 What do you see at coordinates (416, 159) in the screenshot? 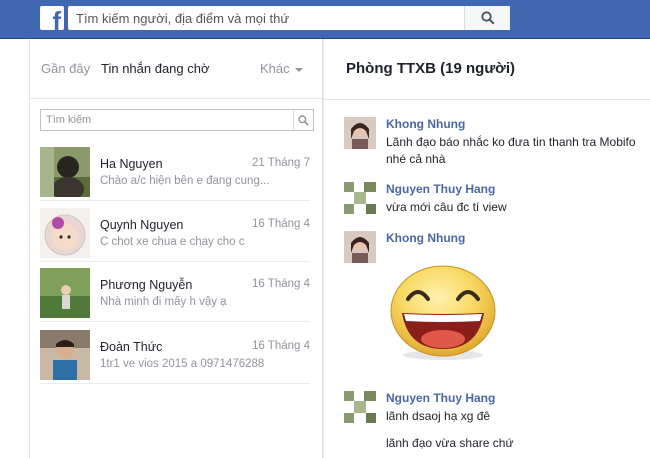
I see `message-text: nhé cả nhà` at bounding box center [416, 159].